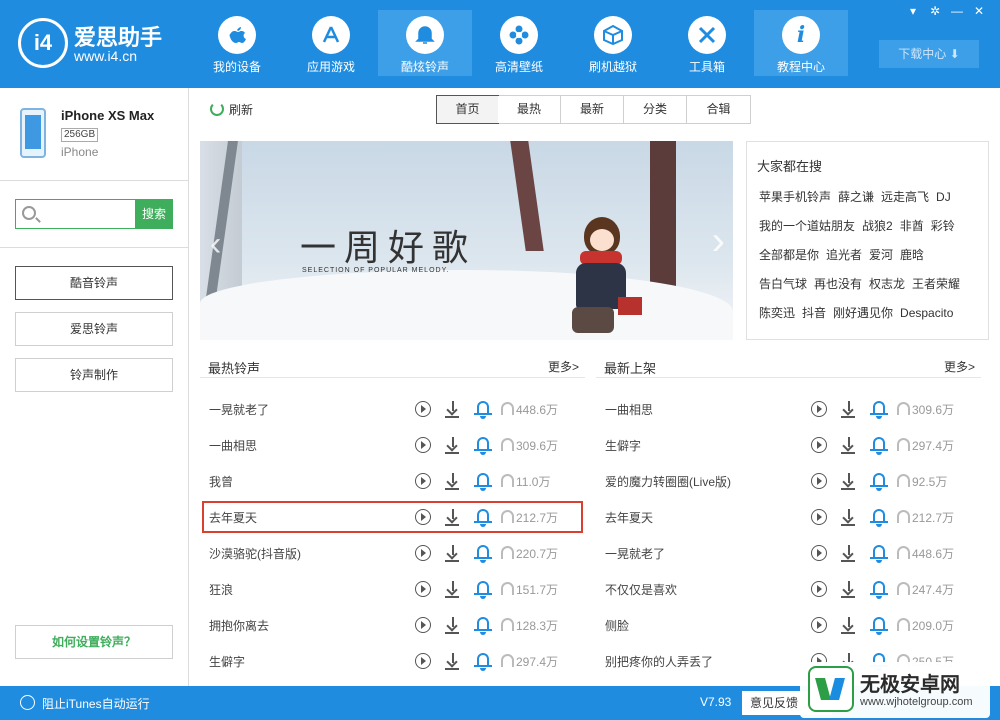  I want to click on tab-newest: 最新, so click(592, 109).